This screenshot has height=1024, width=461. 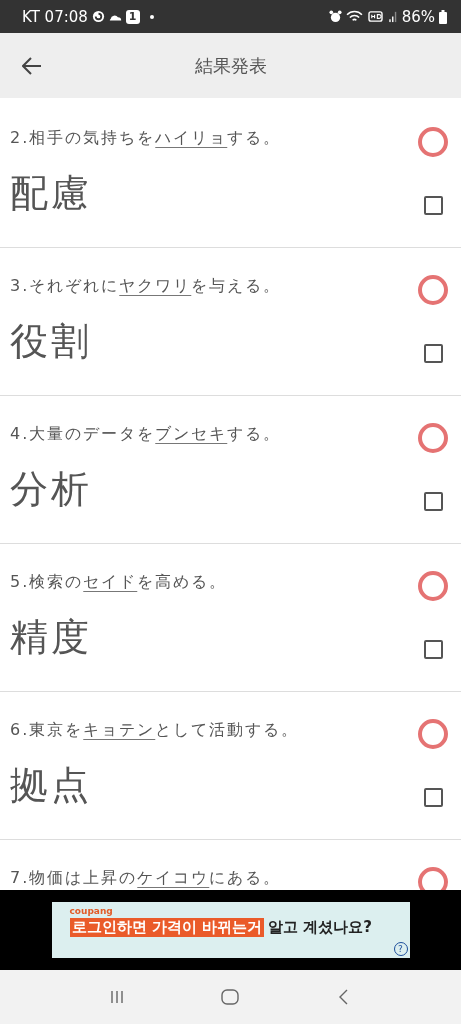 I want to click on ad-banner: coupang 로그인하면 가격이 바뀌는거 알고 계셨나요? ?, so click(x=230, y=930).